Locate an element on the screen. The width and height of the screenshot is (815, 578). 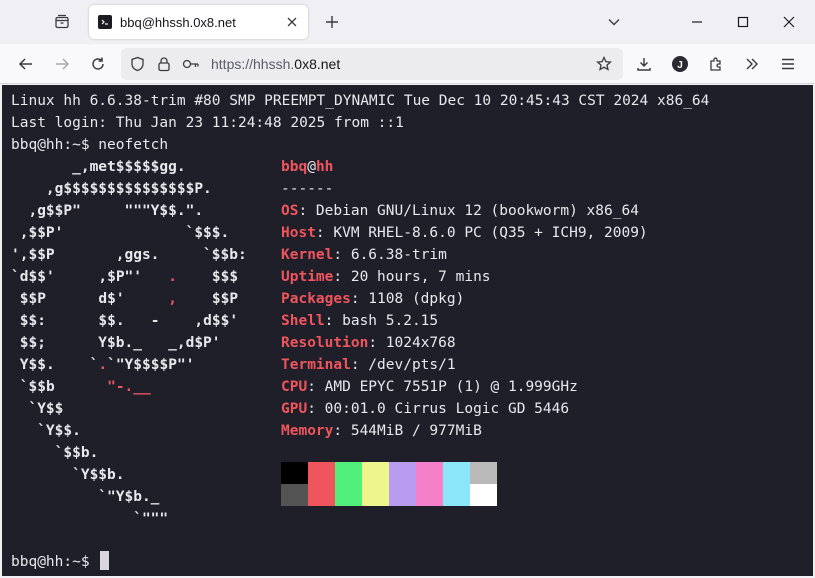
neofetch-title: bbq@hh is located at coordinates (307, 167).